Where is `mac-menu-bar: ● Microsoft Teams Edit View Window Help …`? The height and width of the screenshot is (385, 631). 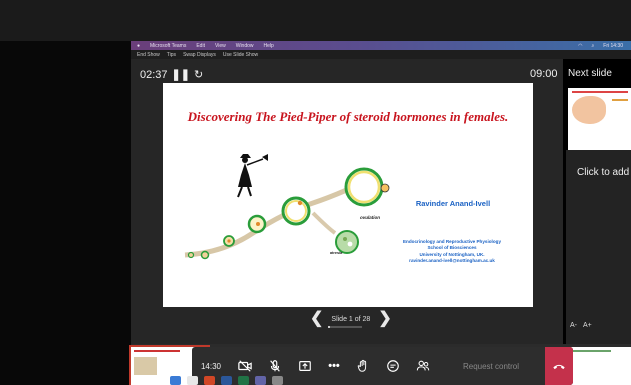 mac-menu-bar: ● Microsoft Teams Edit View Window Help … is located at coordinates (381, 45).